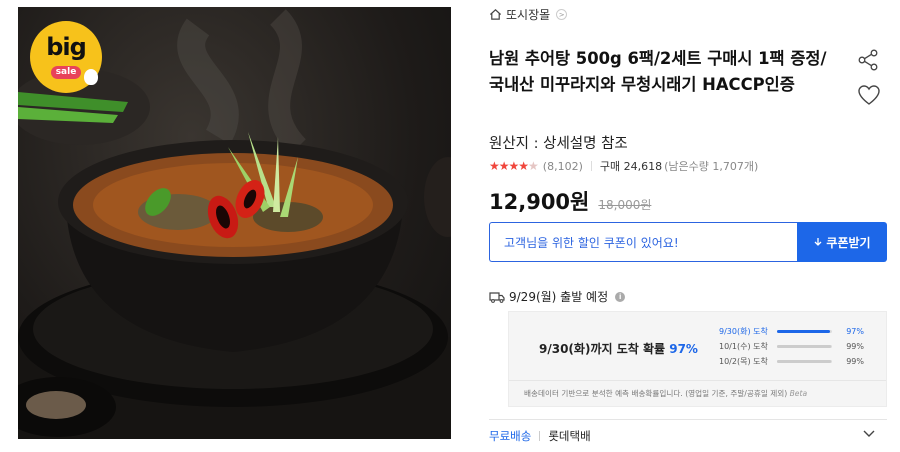  Describe the element at coordinates (562, 14) in the screenshot. I see `chevron-right-icon: >` at that location.